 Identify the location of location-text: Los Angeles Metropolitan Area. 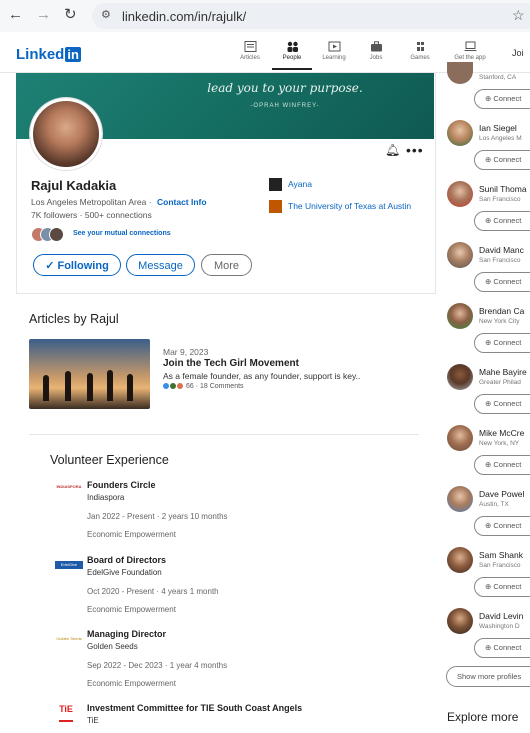
(89, 202).